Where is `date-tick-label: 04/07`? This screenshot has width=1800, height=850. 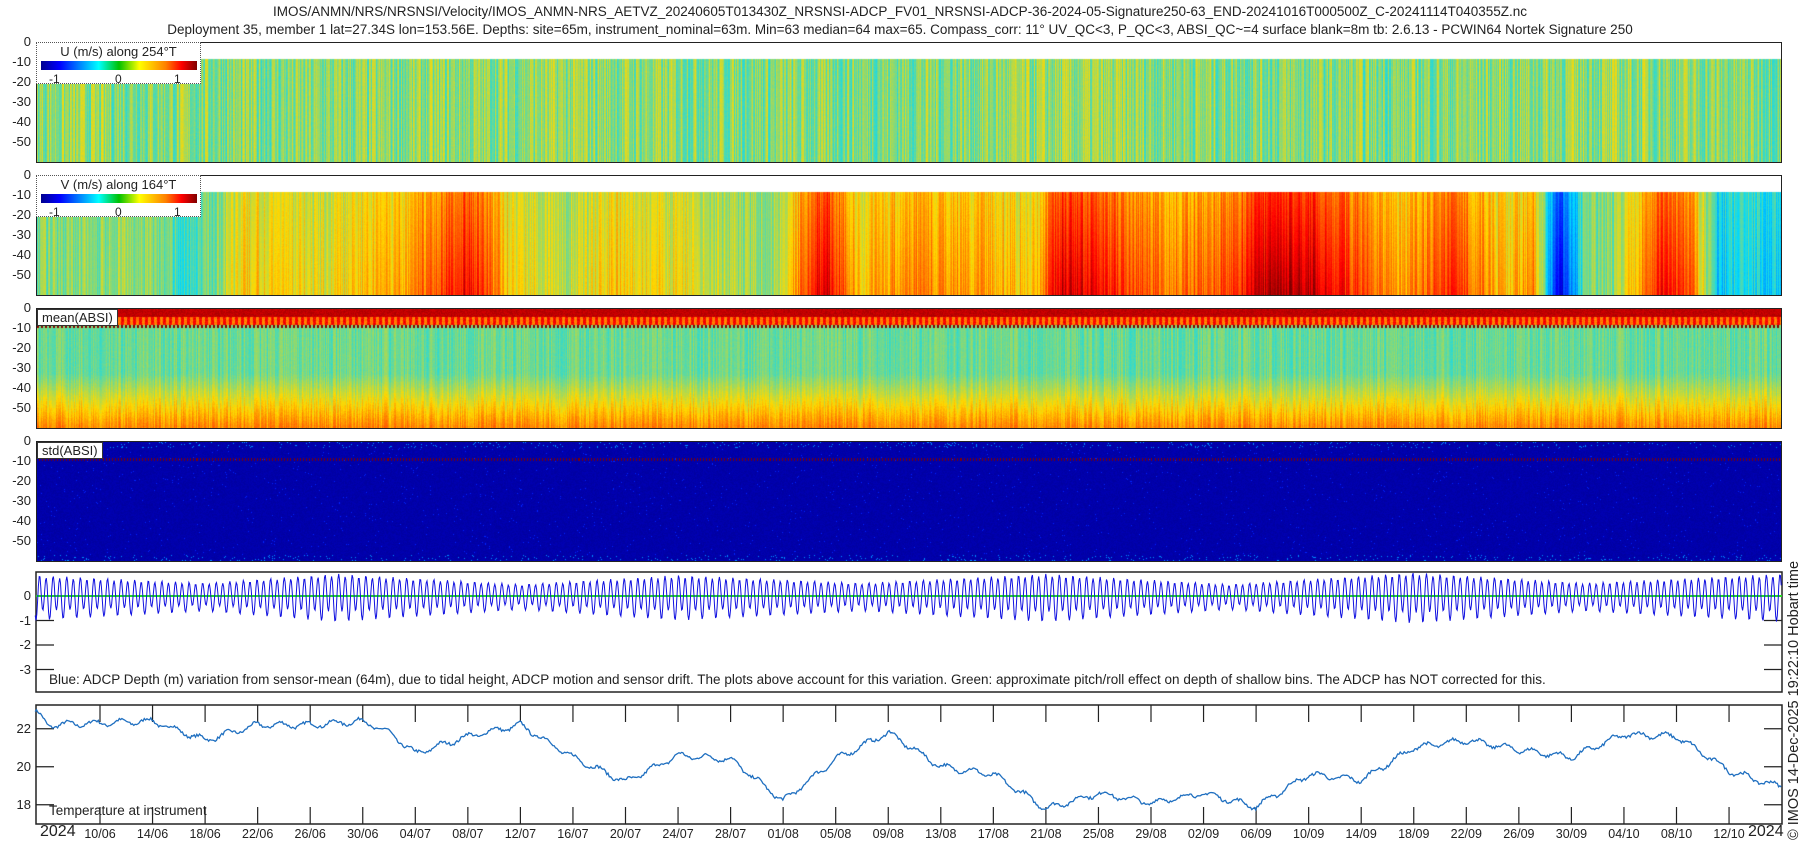 date-tick-label: 04/07 is located at coordinates (415, 834).